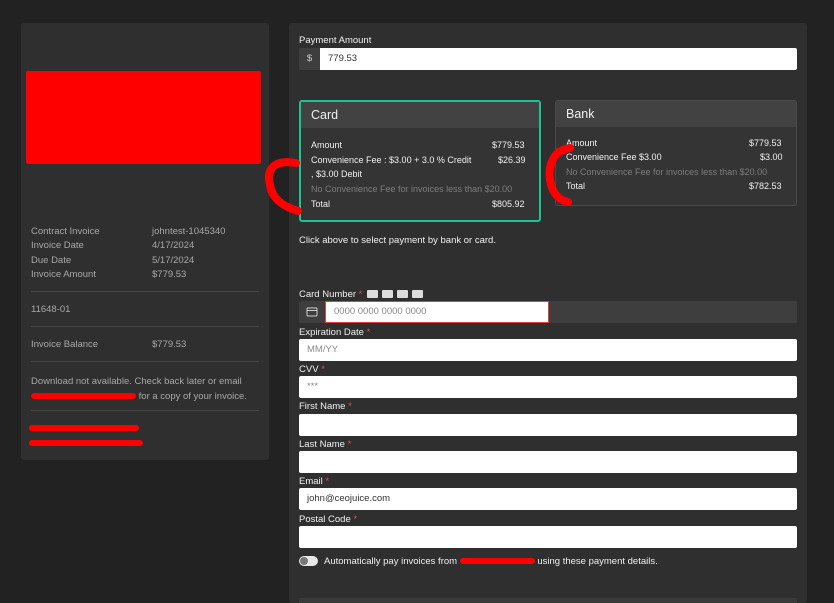 The width and height of the screenshot is (834, 603). Describe the element at coordinates (112, 245) in the screenshot. I see `invoice-date-row: Invoice Date 4/17/2024` at that location.